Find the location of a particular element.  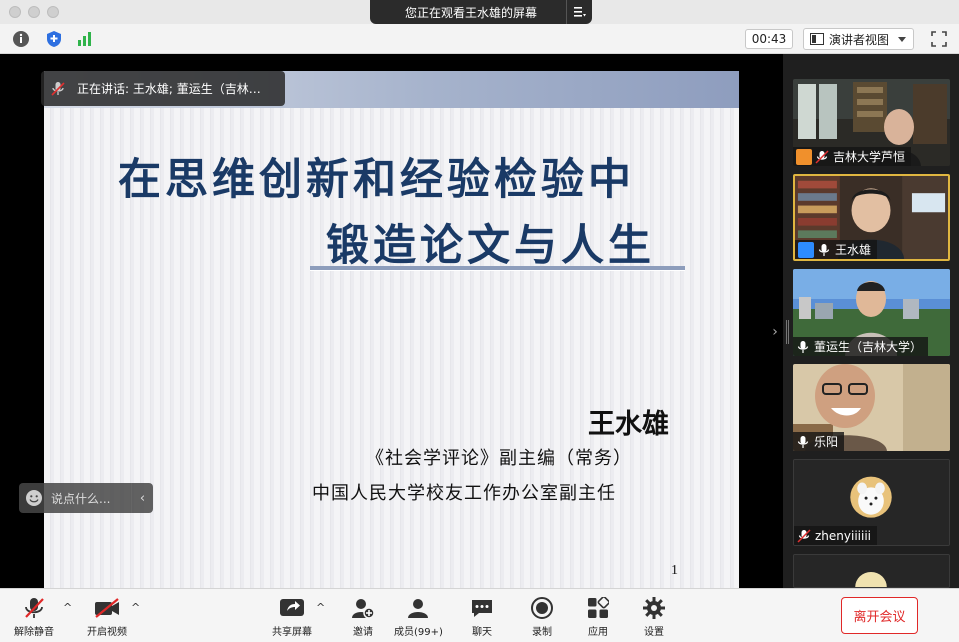

shield-icon is located at coordinates (54, 39).